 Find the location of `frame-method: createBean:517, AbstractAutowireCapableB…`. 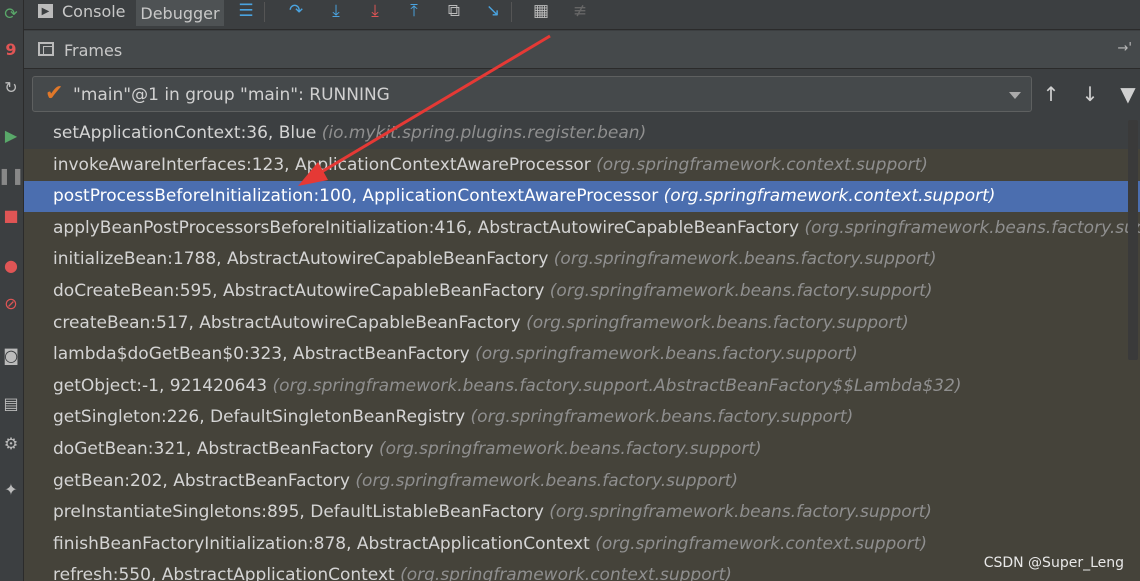

frame-method: createBean:517, AbstractAutowireCapableB… is located at coordinates (287, 322).